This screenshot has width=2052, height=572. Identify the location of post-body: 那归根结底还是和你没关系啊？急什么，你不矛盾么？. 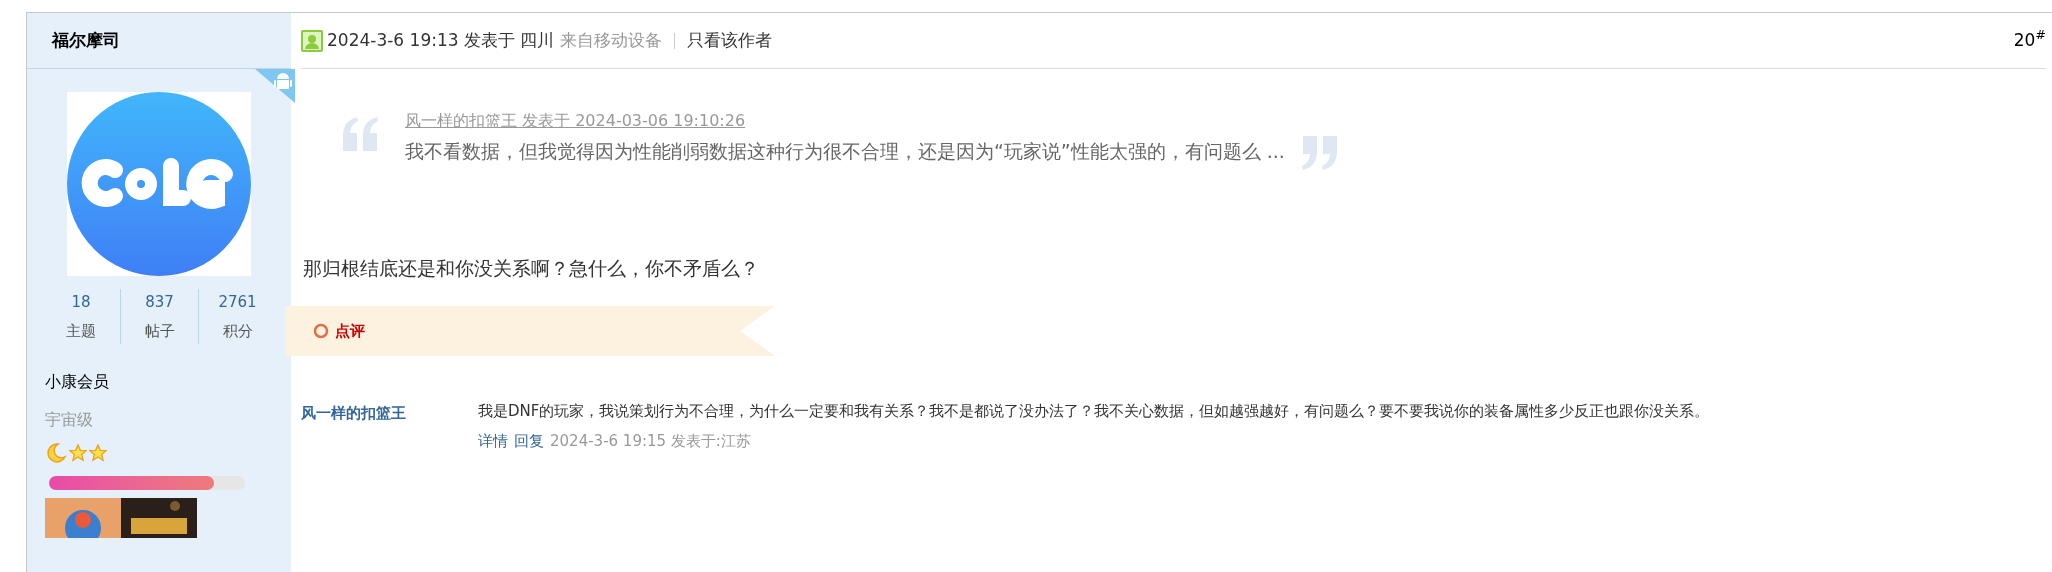
(531, 268).